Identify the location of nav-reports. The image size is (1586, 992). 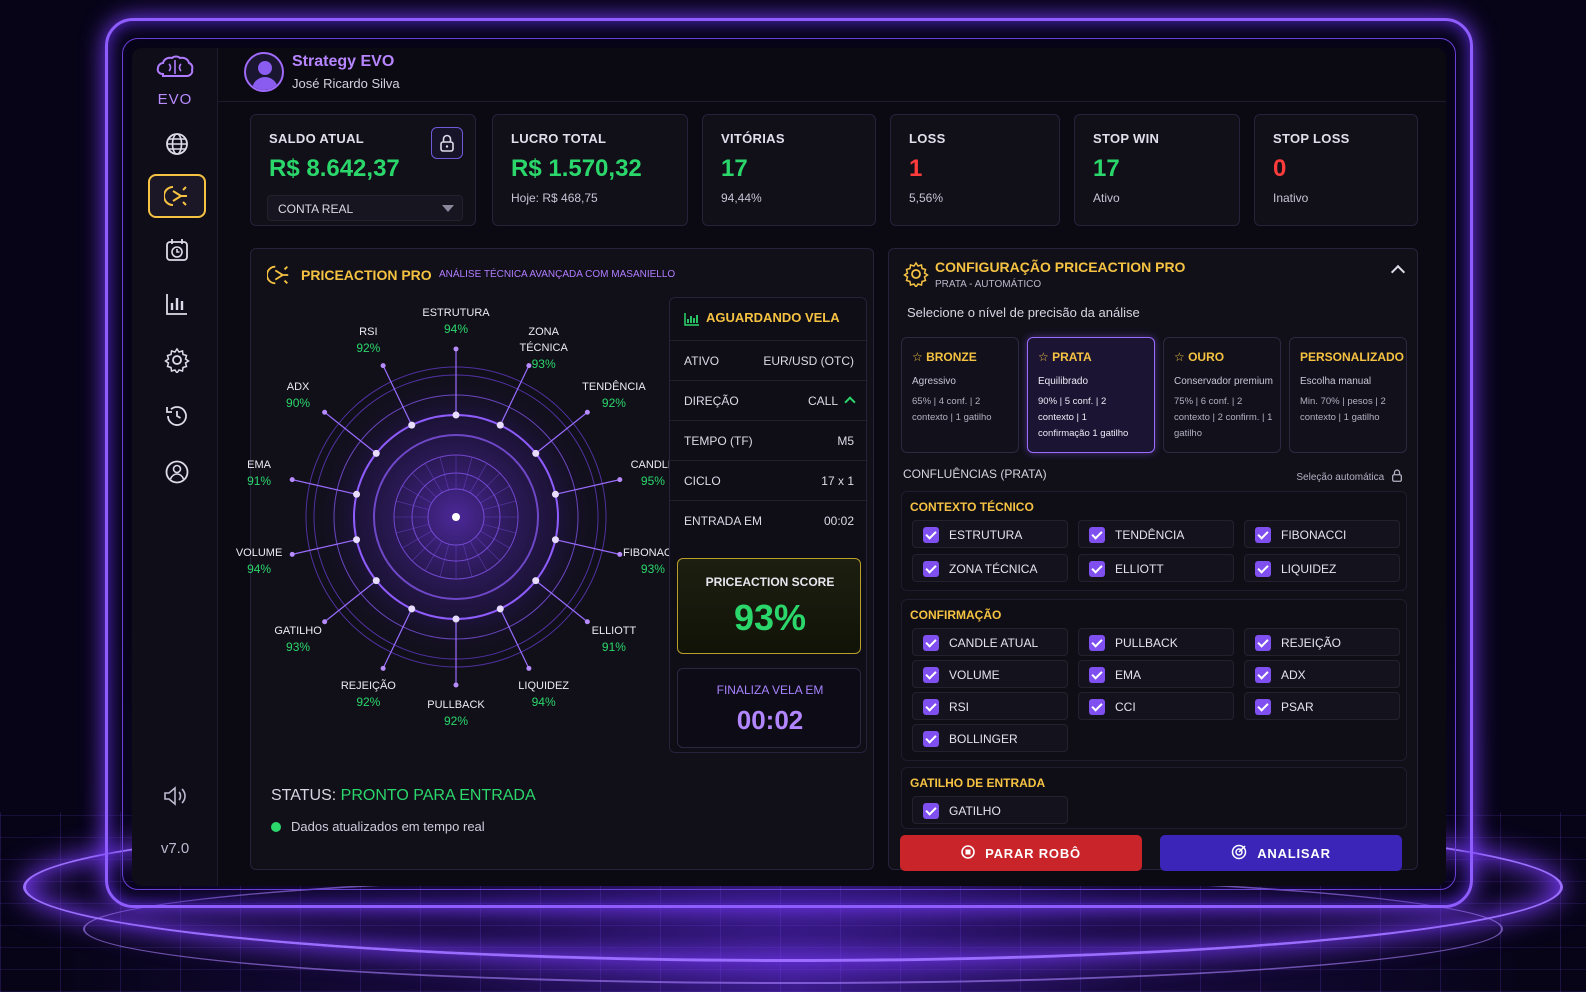
(177, 304).